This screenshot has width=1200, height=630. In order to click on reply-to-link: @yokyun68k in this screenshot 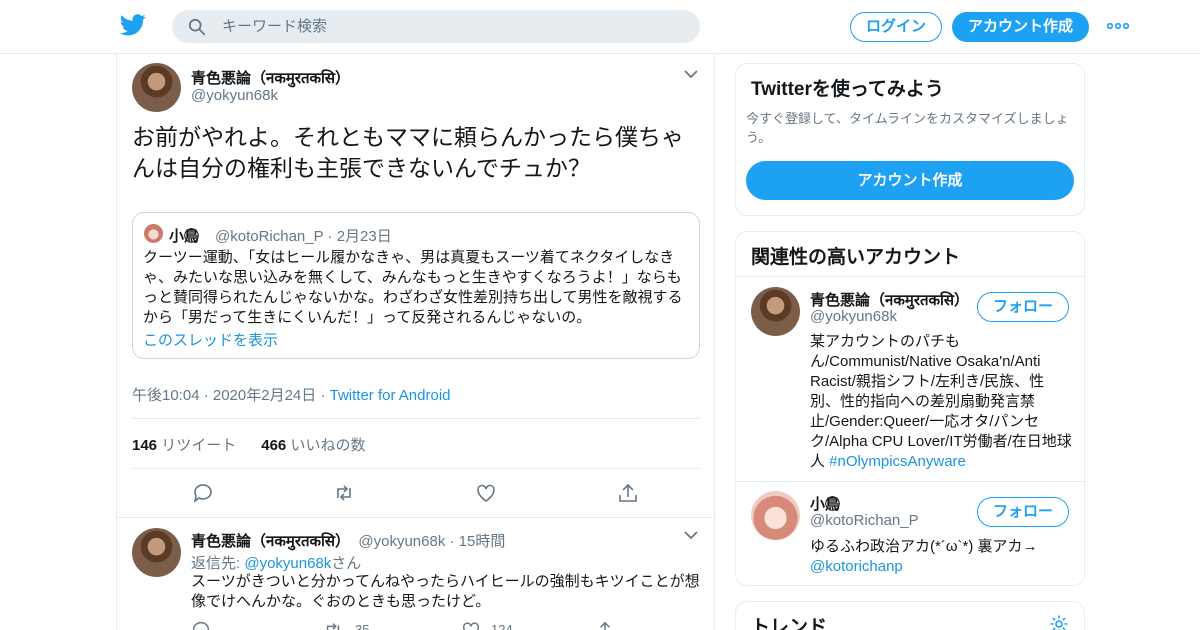, I will do `click(287, 563)`.